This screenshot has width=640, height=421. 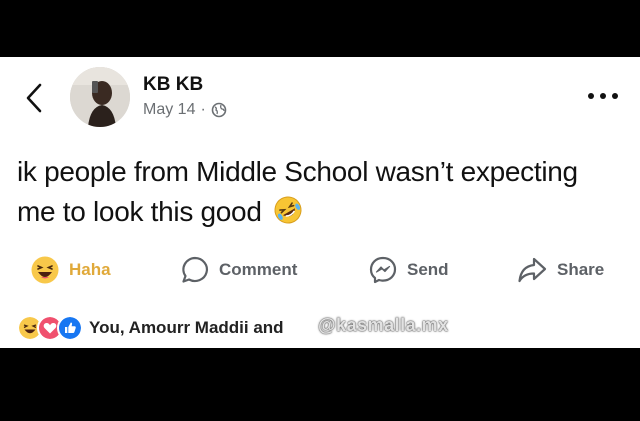 I want to click on globe-icon, so click(x=219, y=110).